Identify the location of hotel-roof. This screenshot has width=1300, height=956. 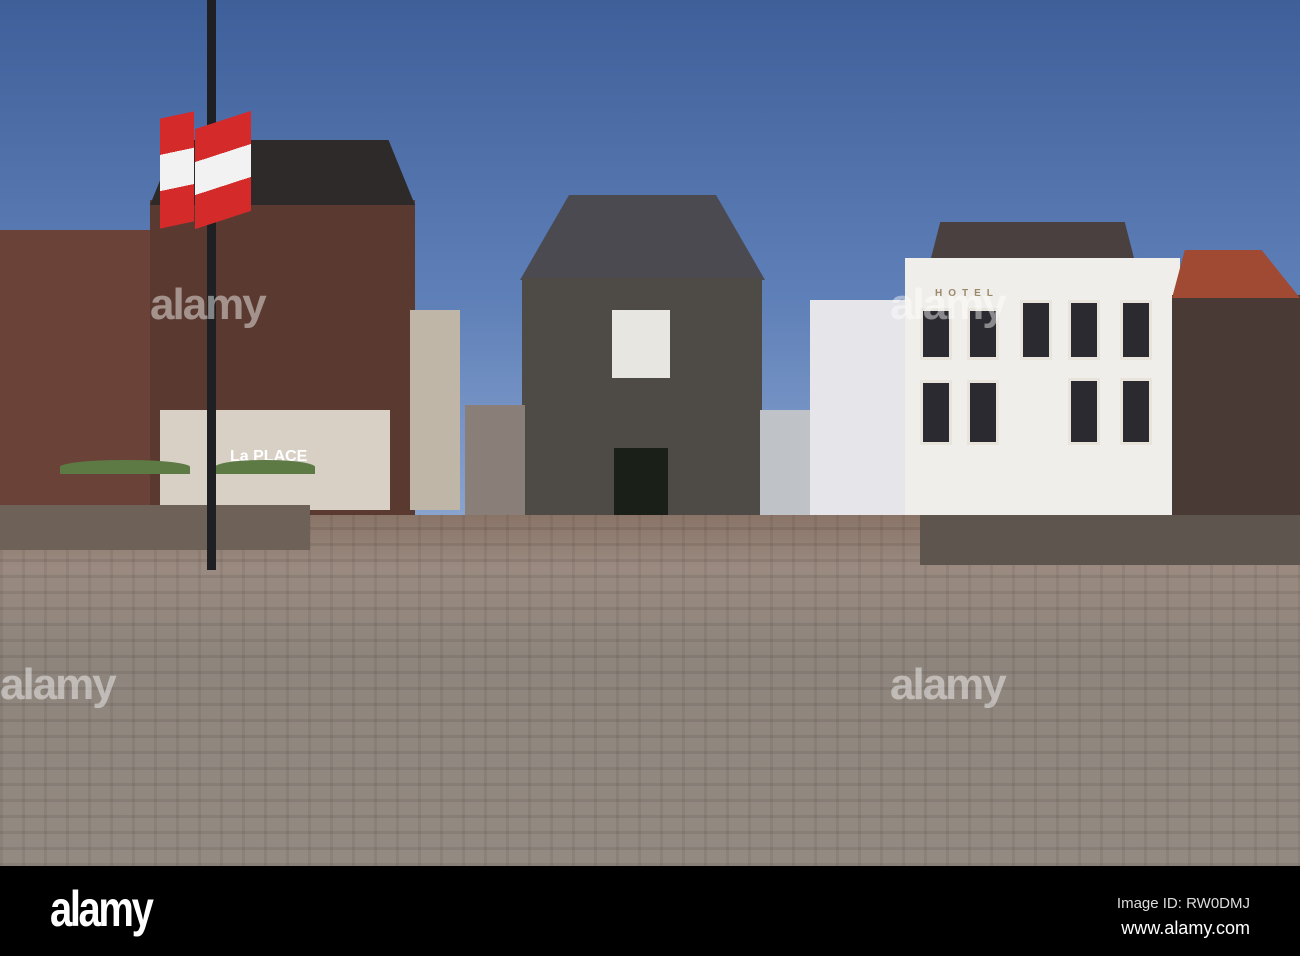
(1032, 242).